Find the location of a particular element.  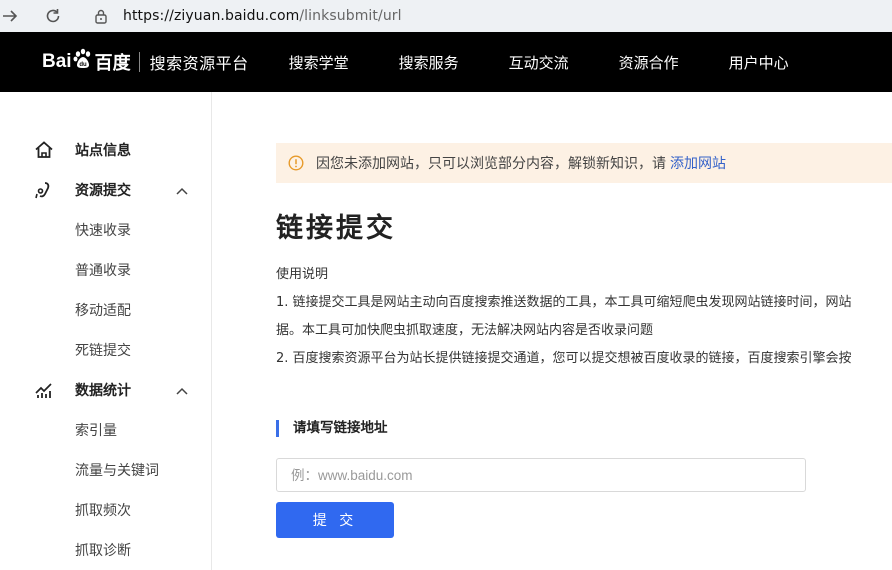

sidebar-item-site-info: 站点信息 is located at coordinates (106, 150).